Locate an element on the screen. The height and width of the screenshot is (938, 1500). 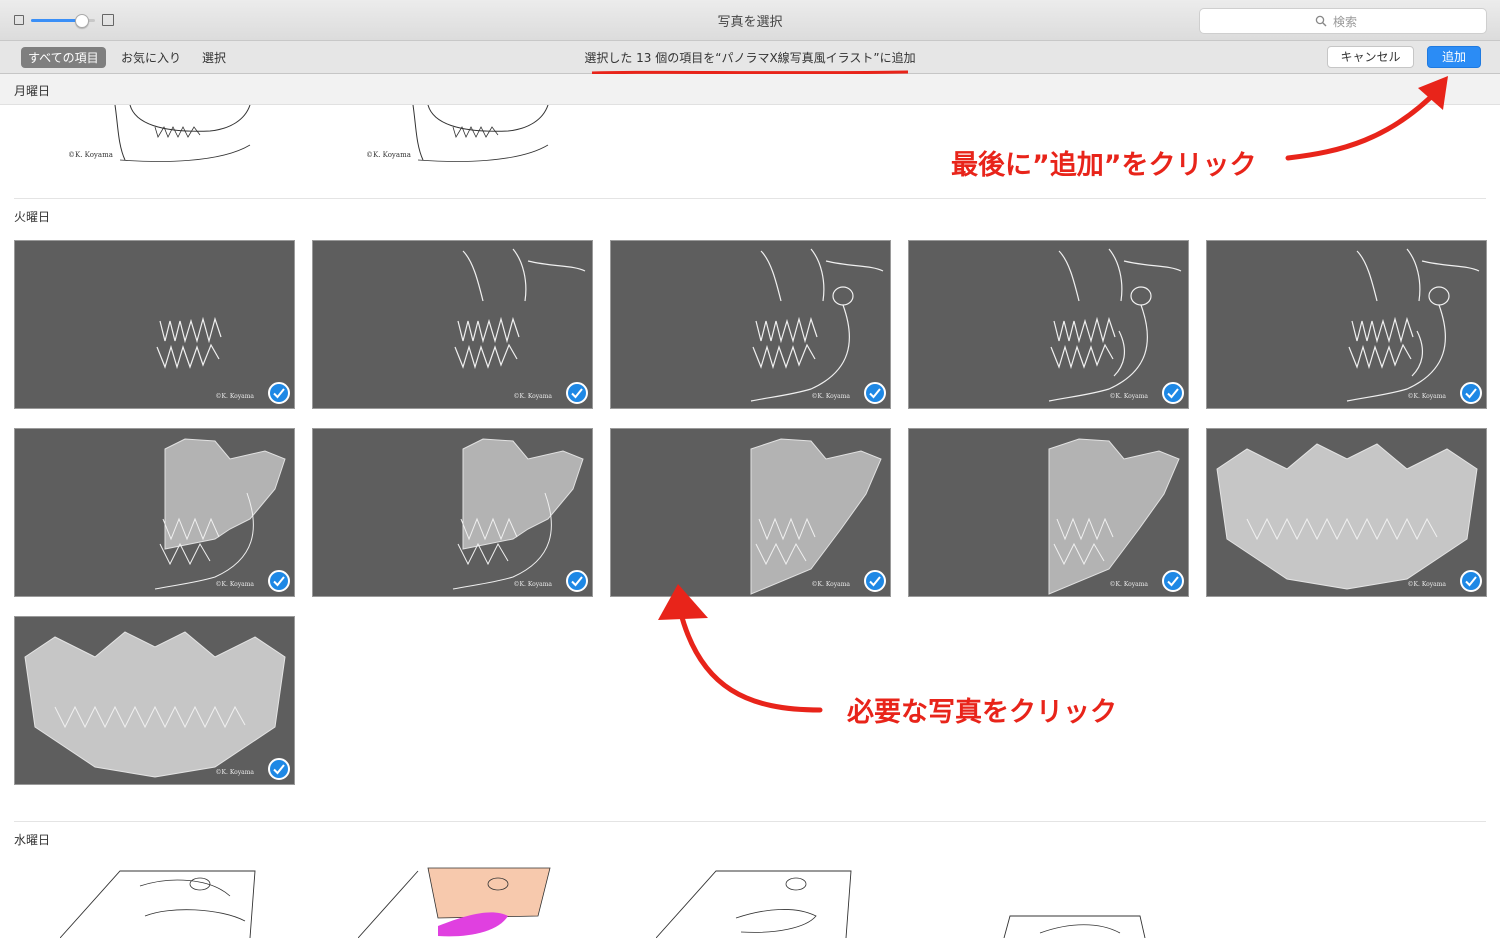
section-title-tuesday: 火曜日 is located at coordinates (32, 217).